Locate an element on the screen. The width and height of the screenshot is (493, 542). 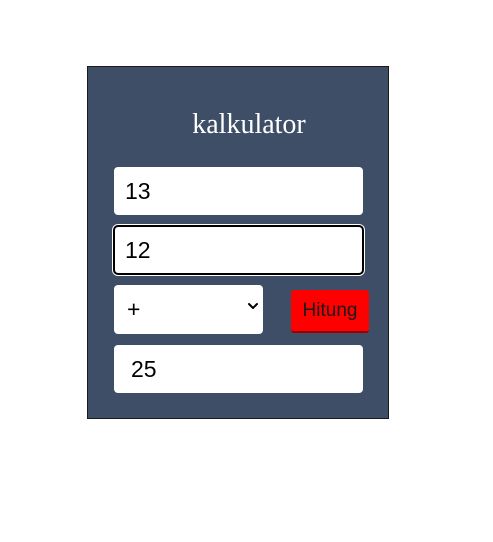
operator-selected-value: + is located at coordinates (134, 309).